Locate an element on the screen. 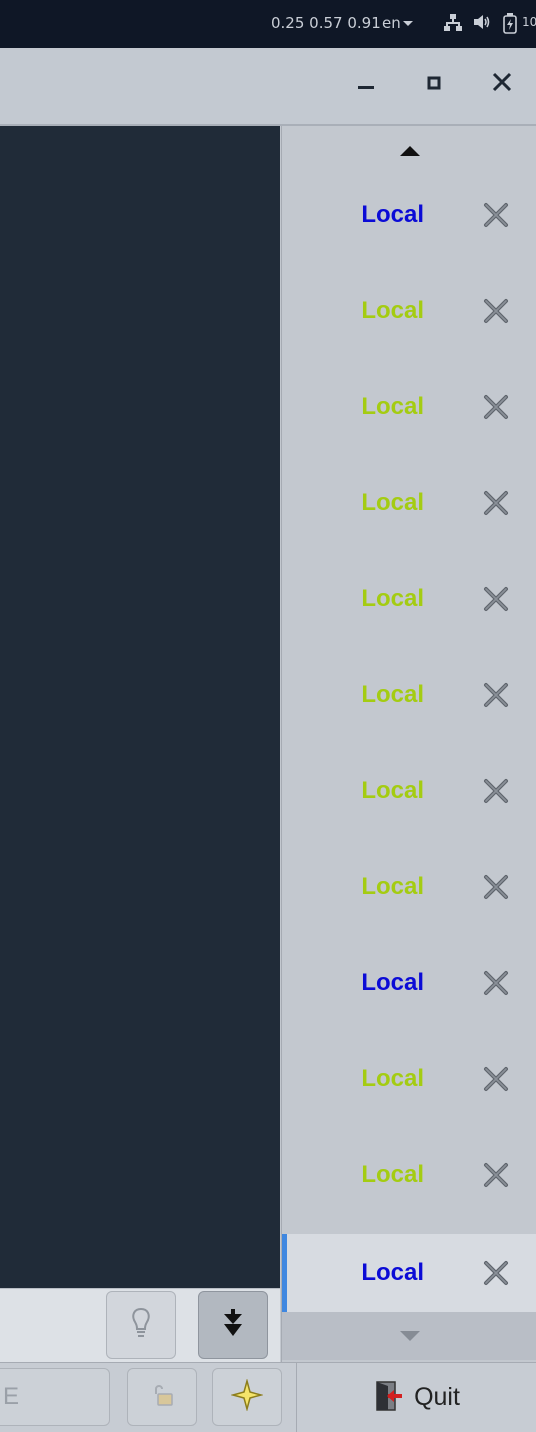 The height and width of the screenshot is (1432, 536). minimize-icon is located at coordinates (366, 84).